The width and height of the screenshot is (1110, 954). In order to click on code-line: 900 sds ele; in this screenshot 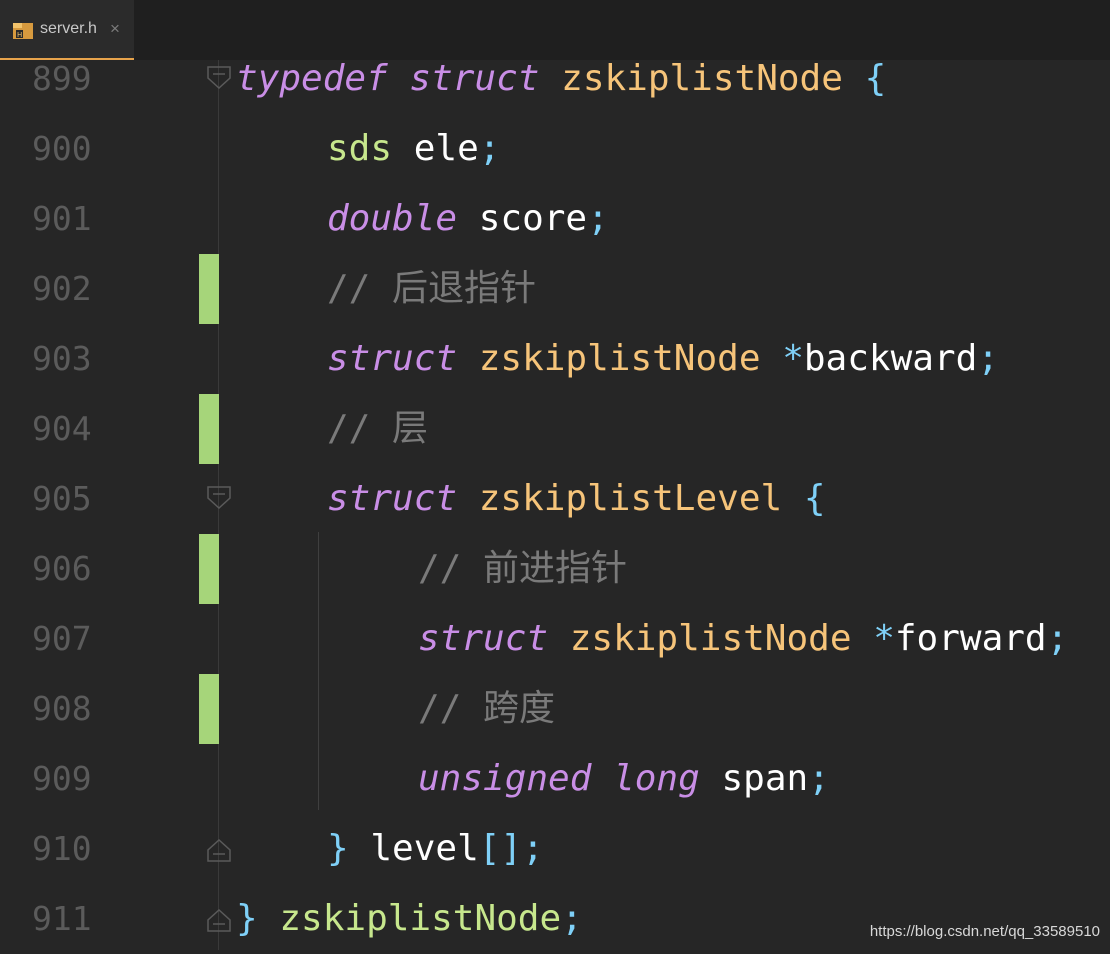, I will do `click(555, 149)`.